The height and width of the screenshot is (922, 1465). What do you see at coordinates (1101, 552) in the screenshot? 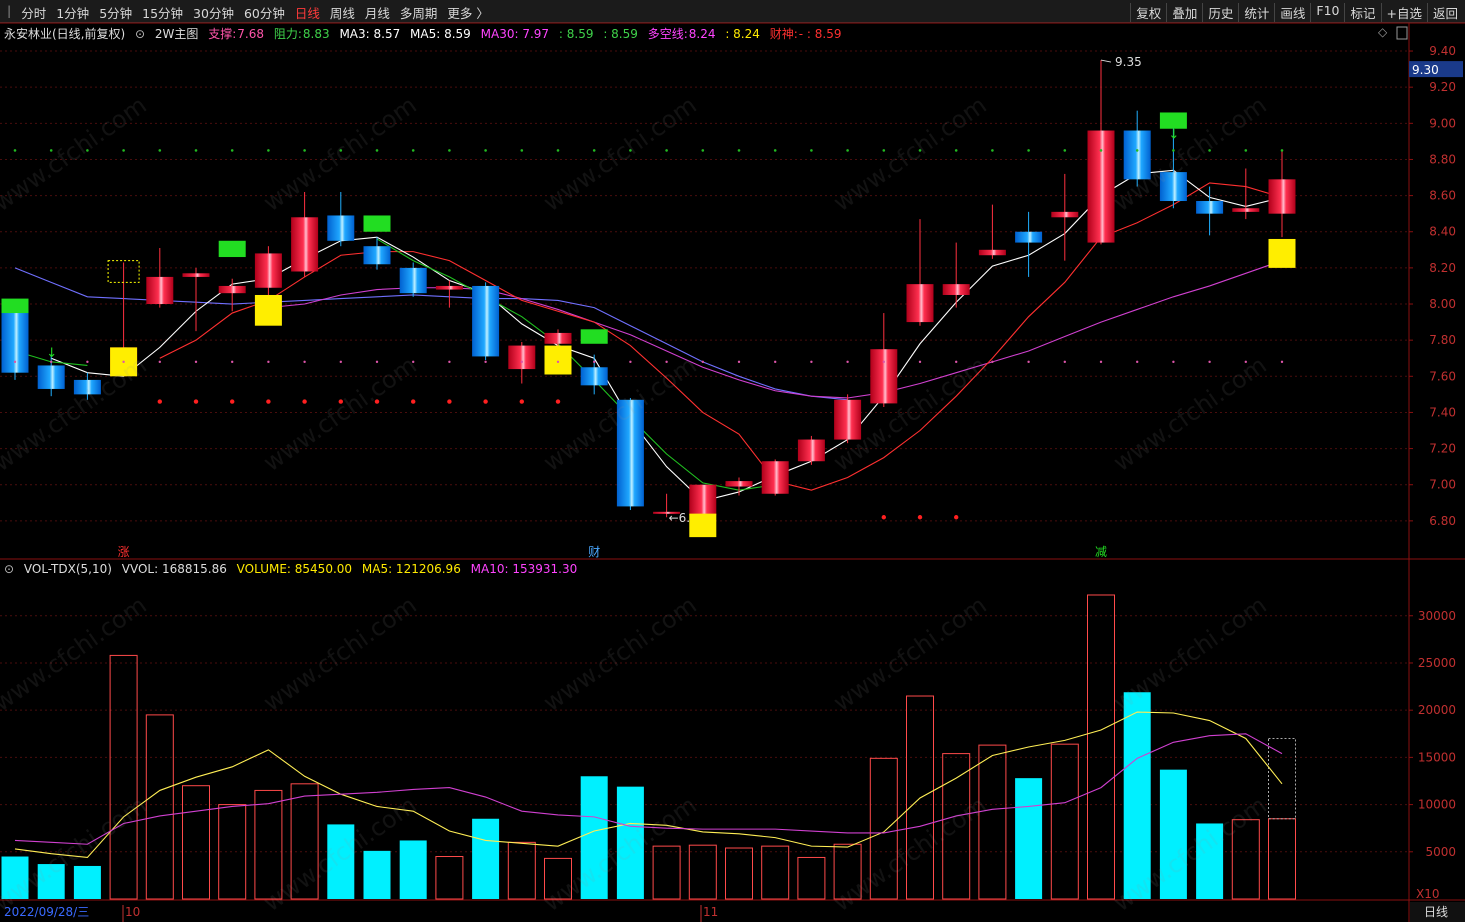
I see `event-marker: 减` at bounding box center [1101, 552].